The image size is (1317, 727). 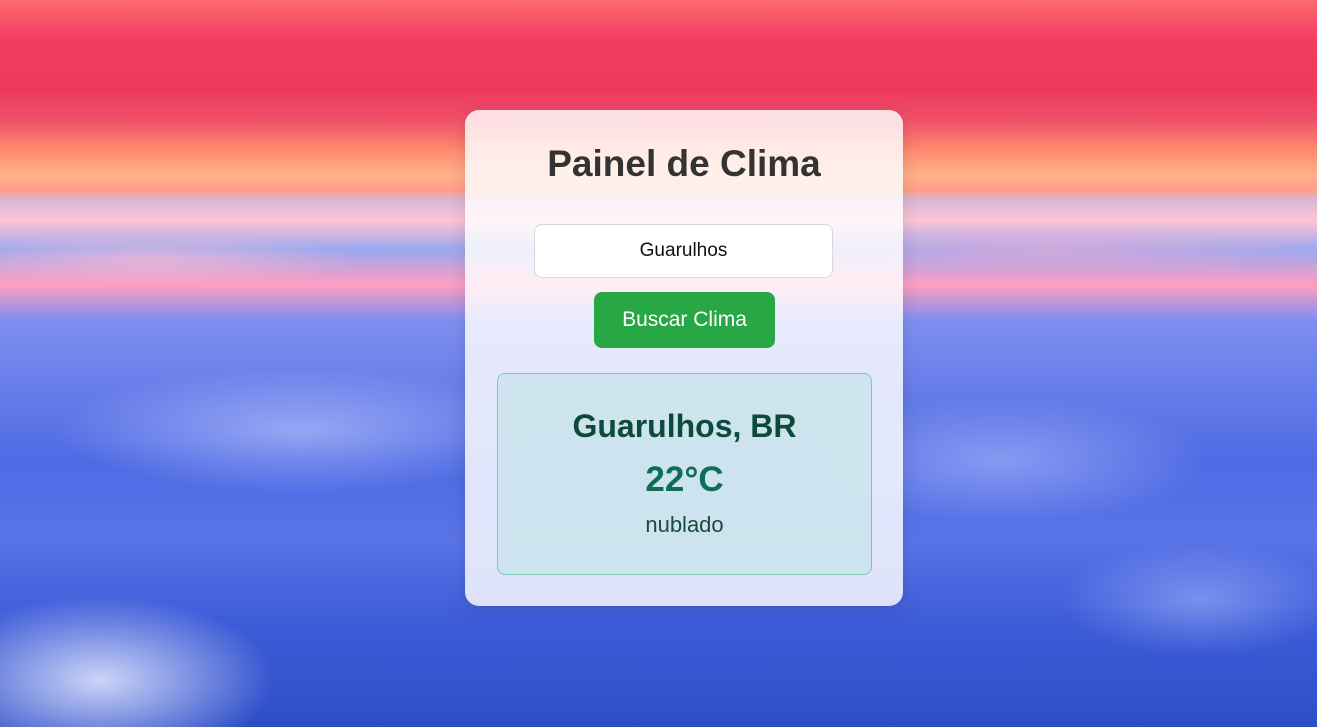 I want to click on city-input, so click(x=683, y=251).